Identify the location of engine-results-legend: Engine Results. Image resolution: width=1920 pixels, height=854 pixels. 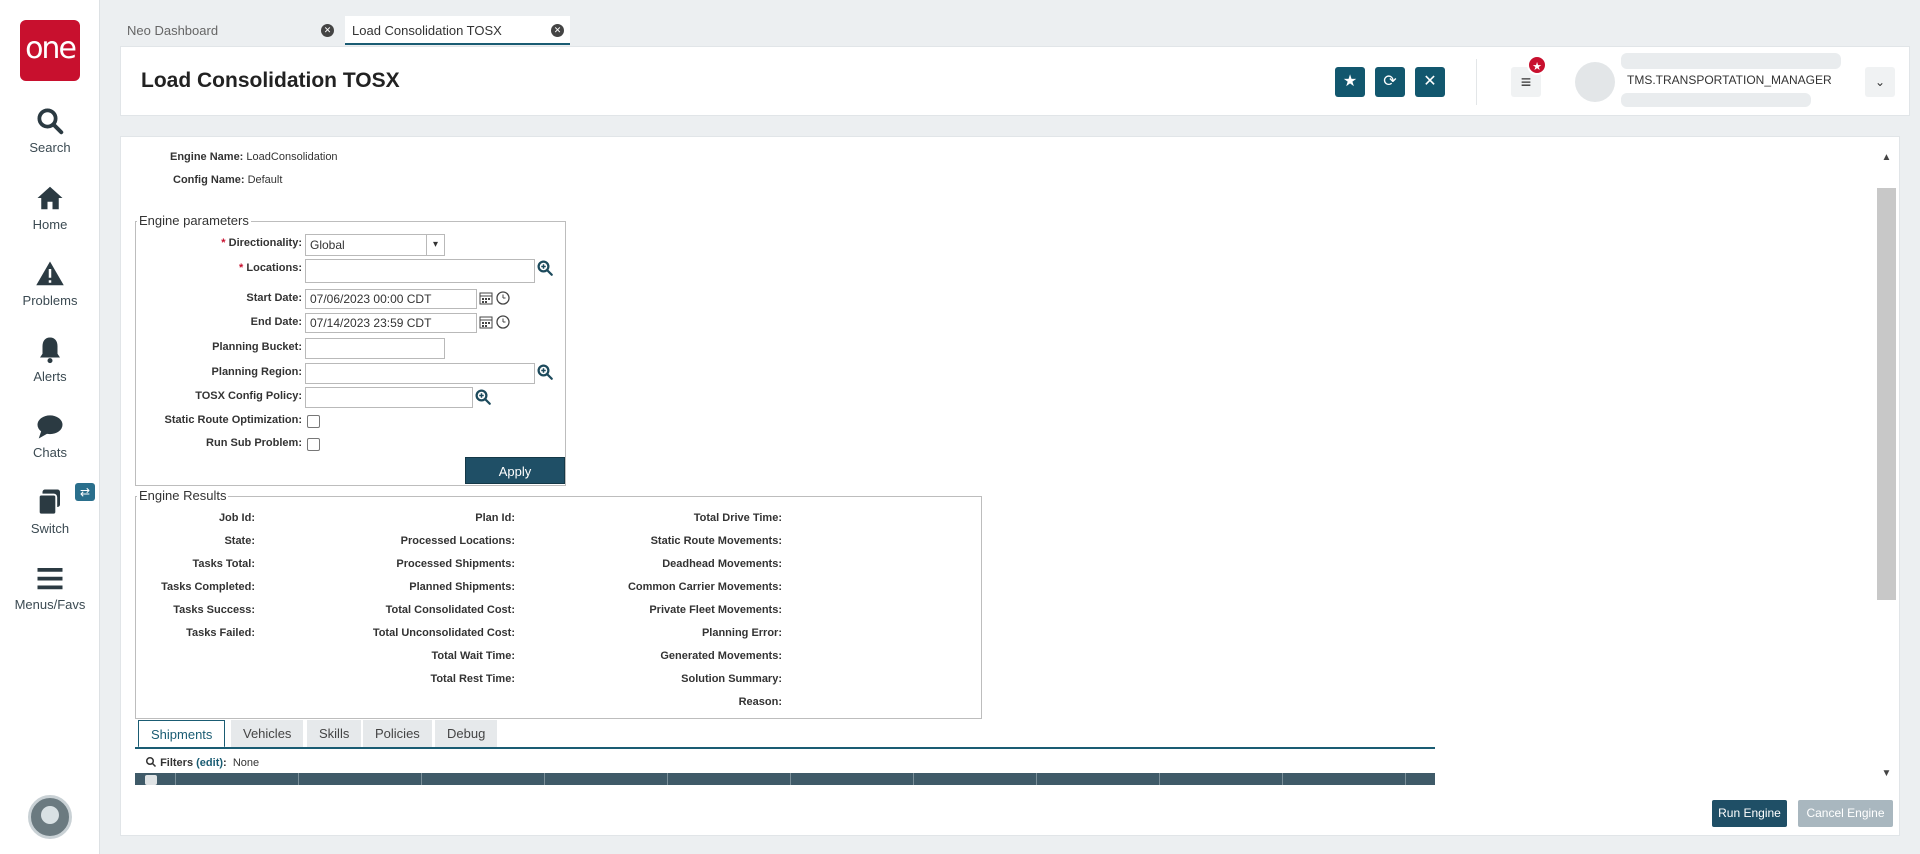
(183, 495).